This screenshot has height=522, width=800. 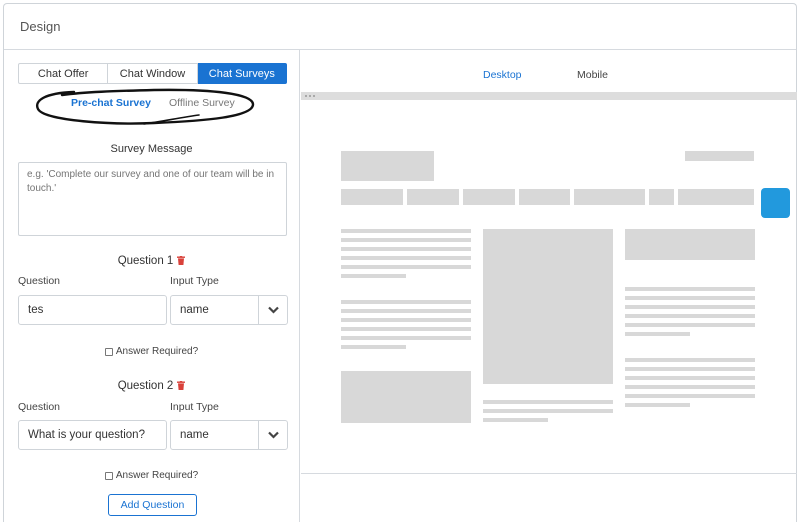 I want to click on question-1-input: tes, so click(x=92, y=310).